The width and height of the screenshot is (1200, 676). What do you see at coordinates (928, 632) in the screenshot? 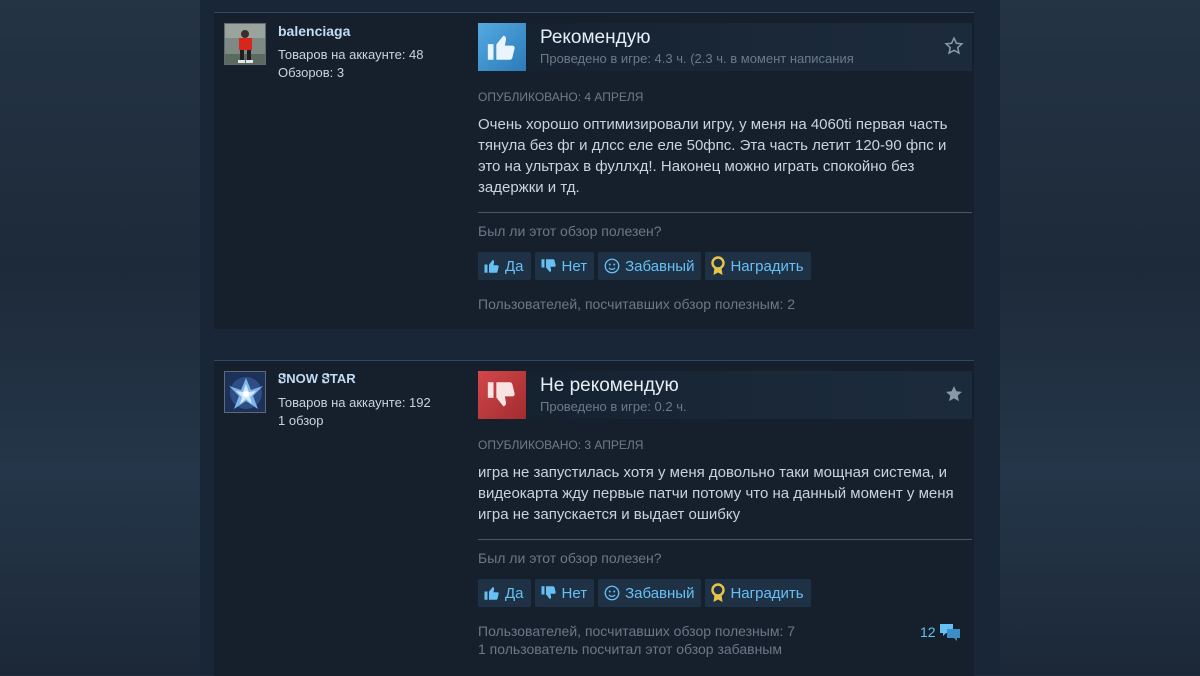
I see `comments-count: 12` at bounding box center [928, 632].